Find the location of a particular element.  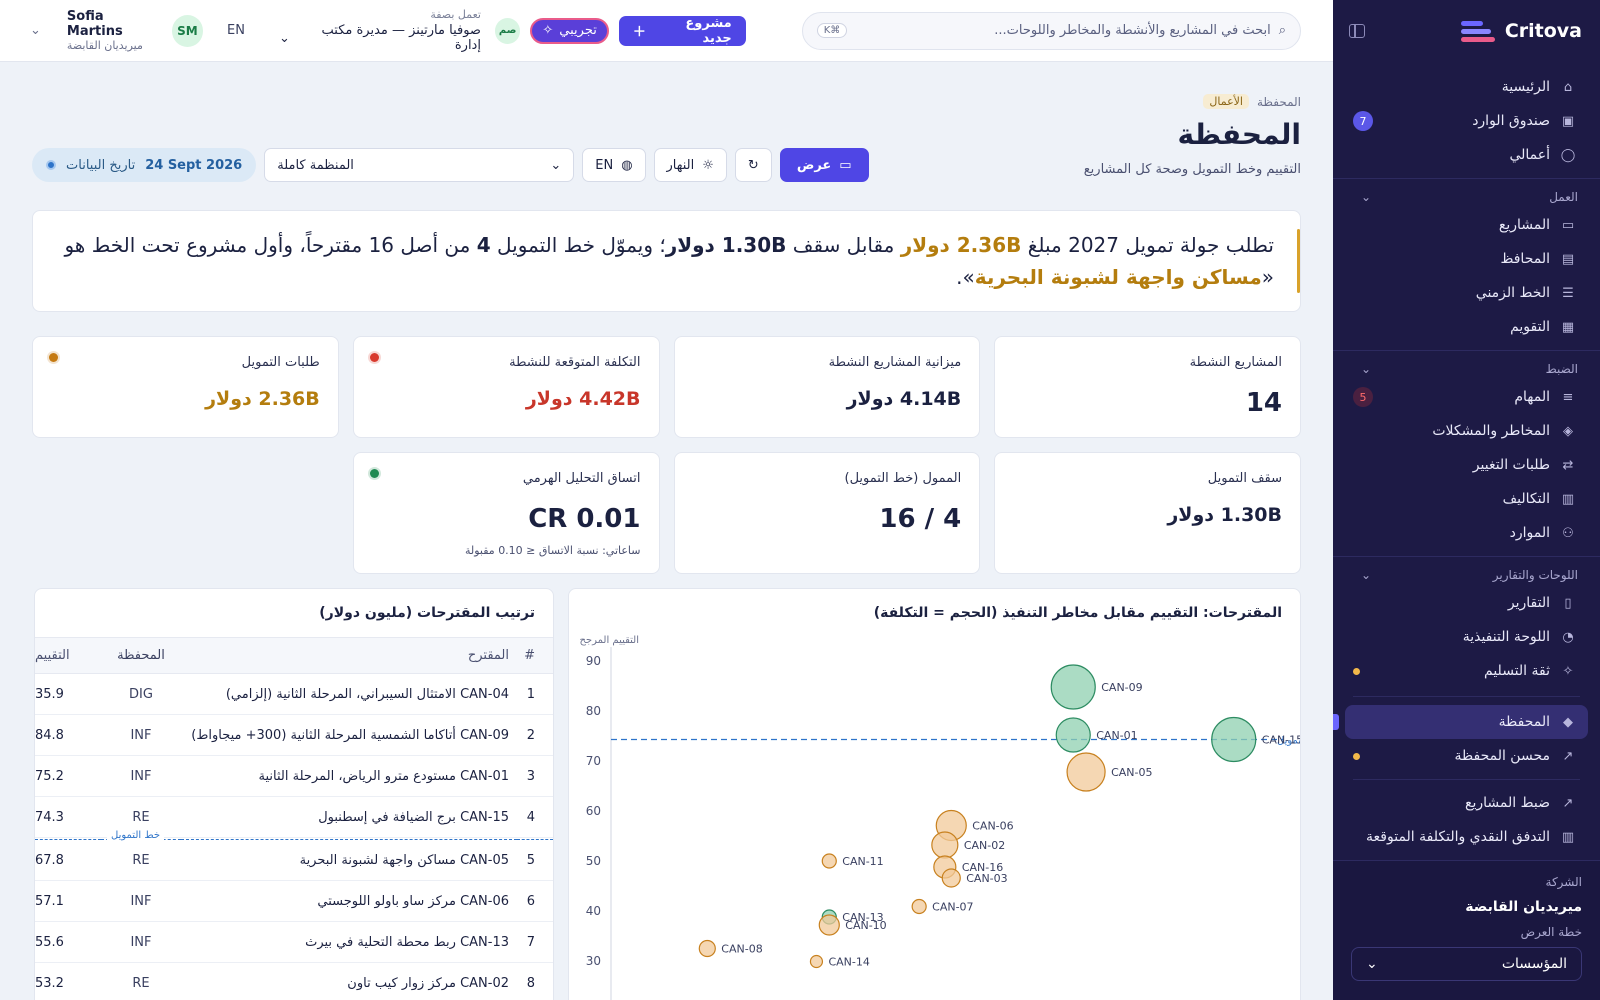

sidebar-item: ◯ أعمالي is located at coordinates (1466, 155).